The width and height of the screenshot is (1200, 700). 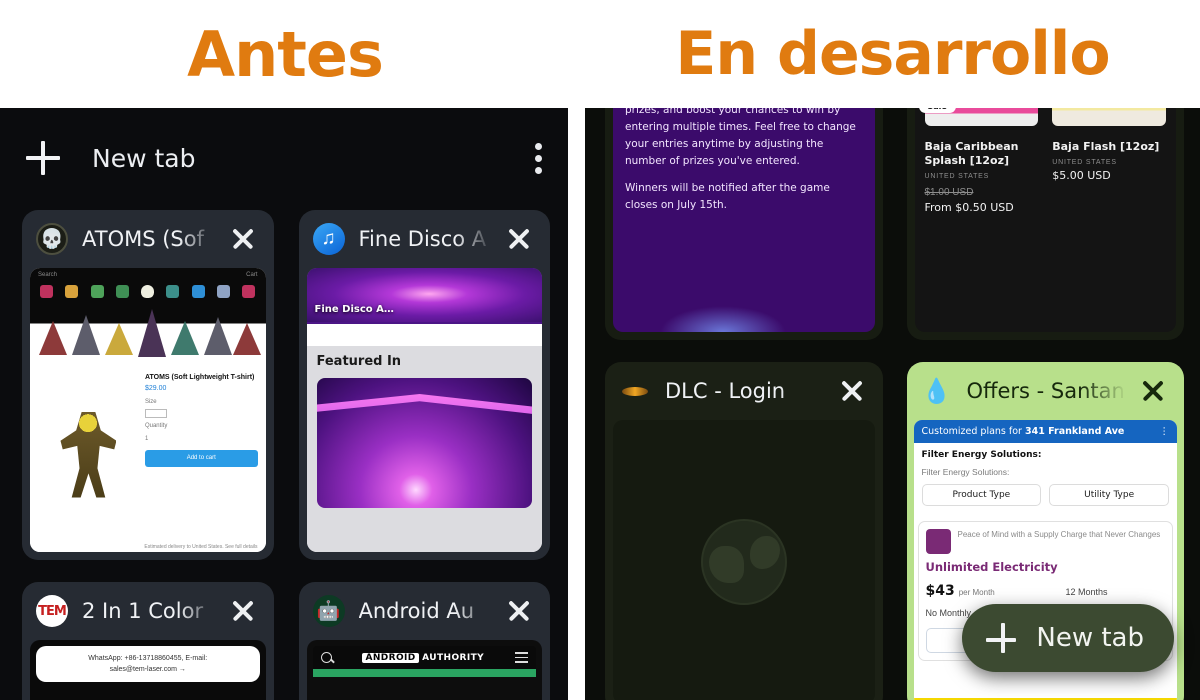 I want to click on product-name: Baja Caribbean Splash [12oz], so click(x=971, y=153).